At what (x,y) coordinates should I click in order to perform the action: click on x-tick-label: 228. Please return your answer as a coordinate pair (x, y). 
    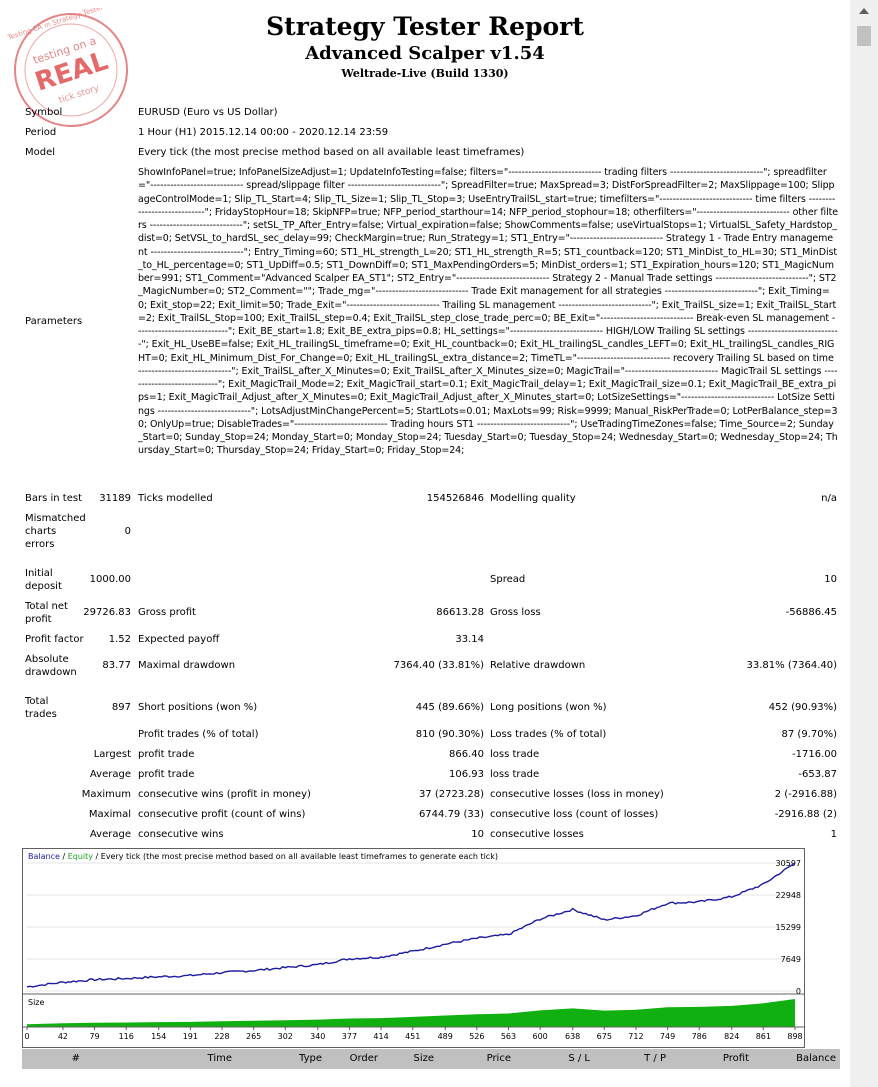
    Looking at the image, I should click on (221, 1036).